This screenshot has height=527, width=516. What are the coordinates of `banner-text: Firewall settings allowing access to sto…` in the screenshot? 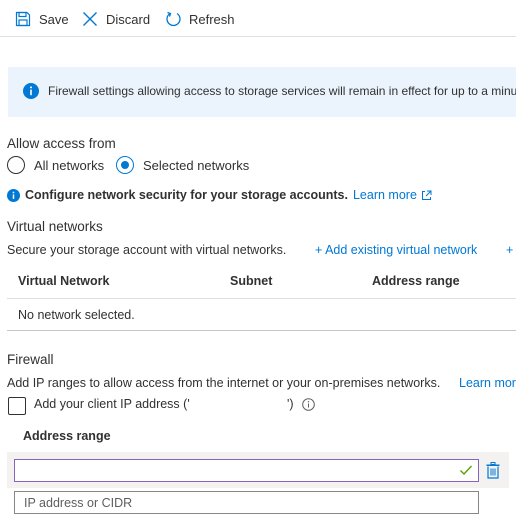 It's located at (282, 91).